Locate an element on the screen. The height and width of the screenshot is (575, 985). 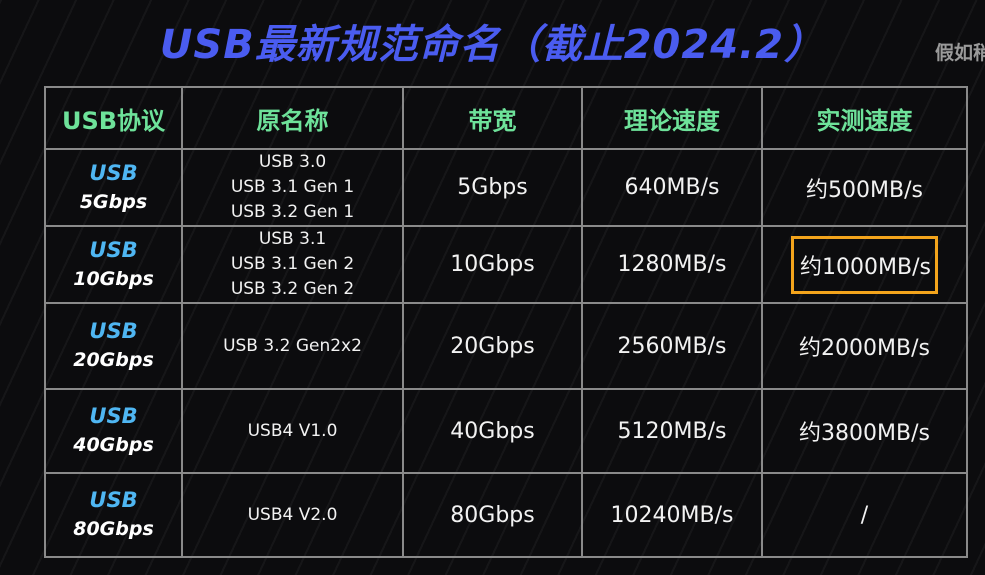
original-name-cell: USB 3.2 Gen2x2 is located at coordinates (292, 346).